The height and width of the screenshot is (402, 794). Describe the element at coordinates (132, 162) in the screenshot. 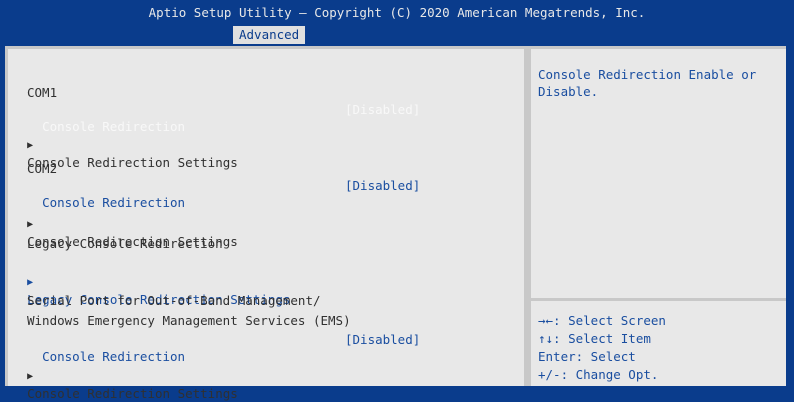

I see `com1-settings-label: Console Redirection Settings` at that location.